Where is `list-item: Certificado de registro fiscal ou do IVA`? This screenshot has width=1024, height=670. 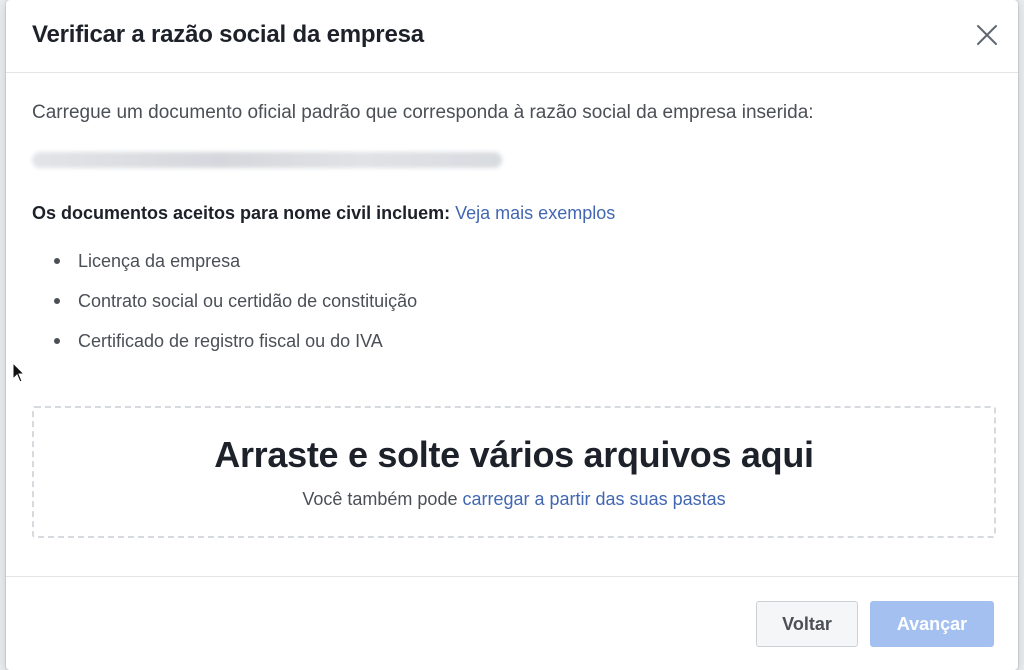
list-item: Certificado de registro fiscal ou do IVA is located at coordinates (224, 348).